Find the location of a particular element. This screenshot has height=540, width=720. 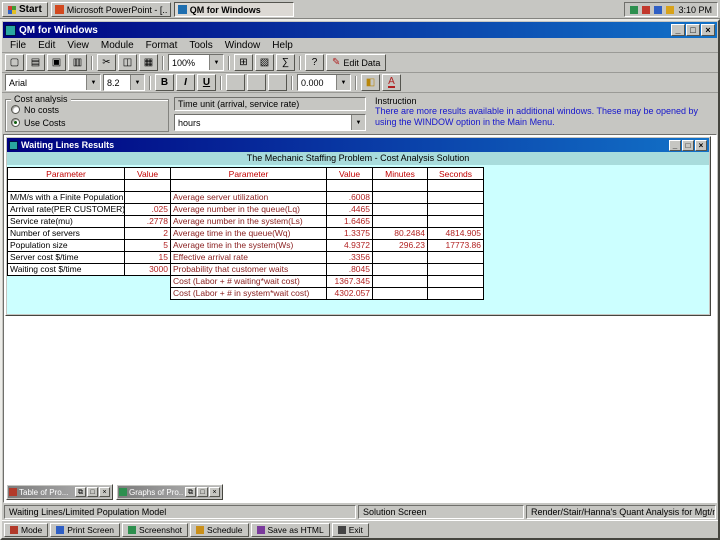

chevron-down-icon: ▼ is located at coordinates (137, 82).